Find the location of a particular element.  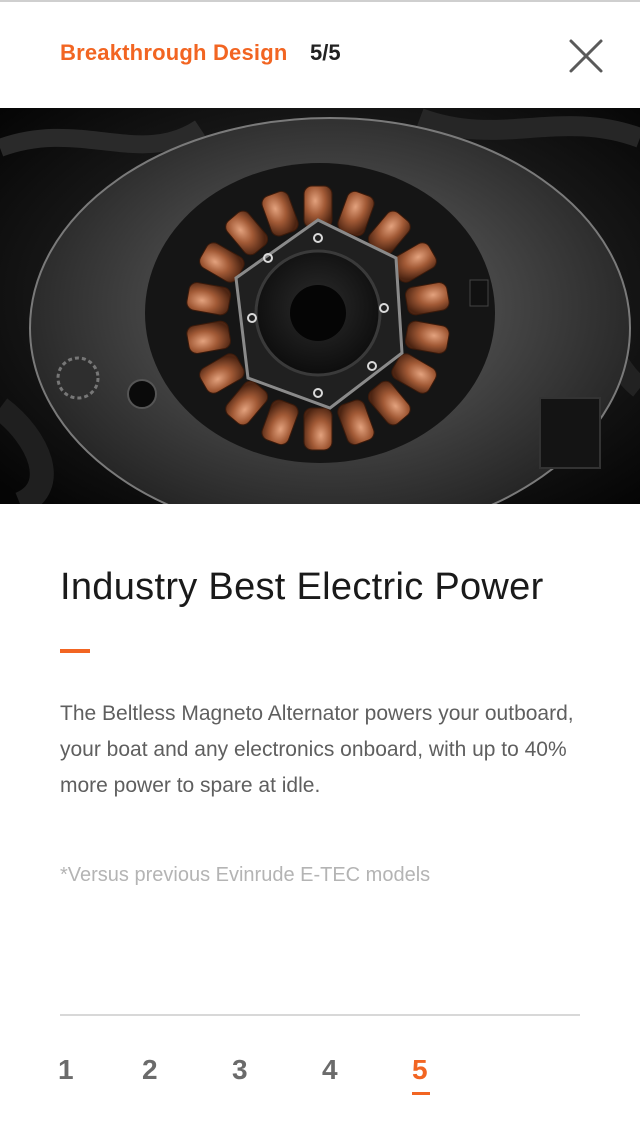

accent-divider is located at coordinates (75, 651).